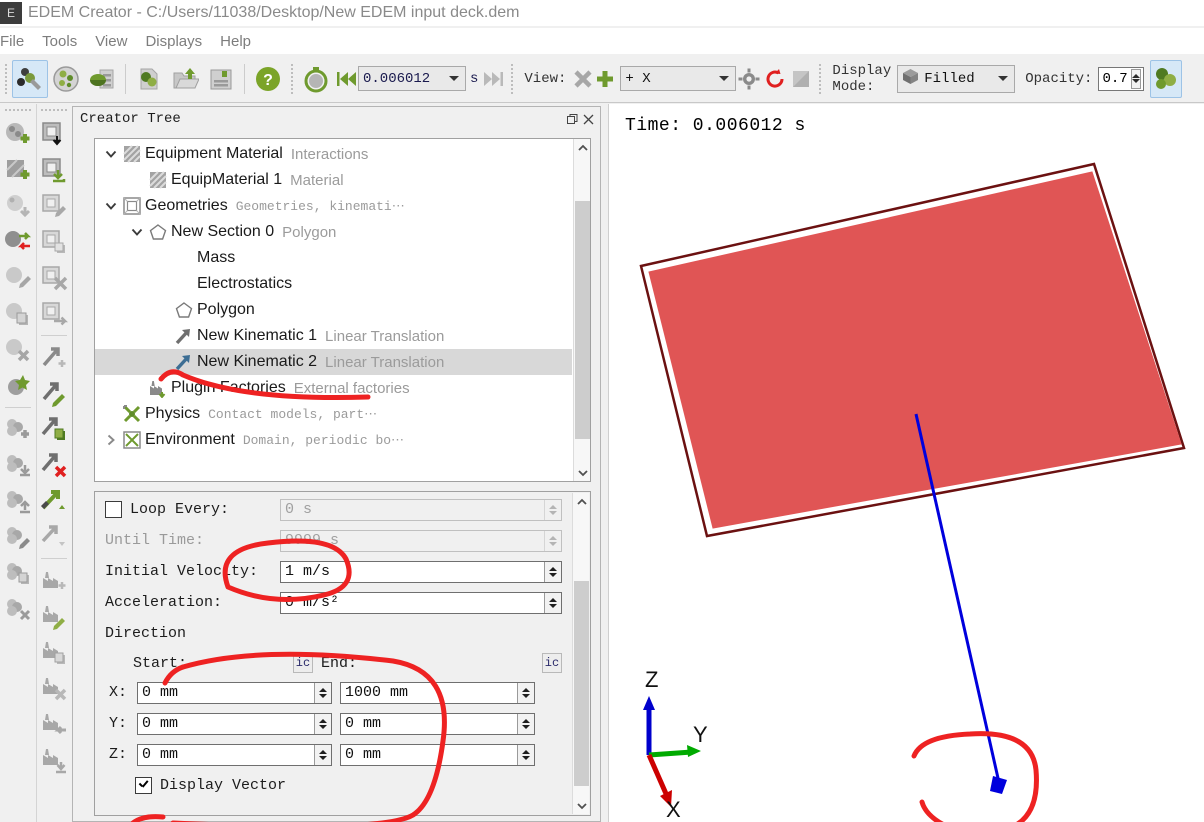 The image size is (1204, 822). Describe the element at coordinates (1121, 78) in the screenshot. I see `opacity-spinner: 0.7` at that location.